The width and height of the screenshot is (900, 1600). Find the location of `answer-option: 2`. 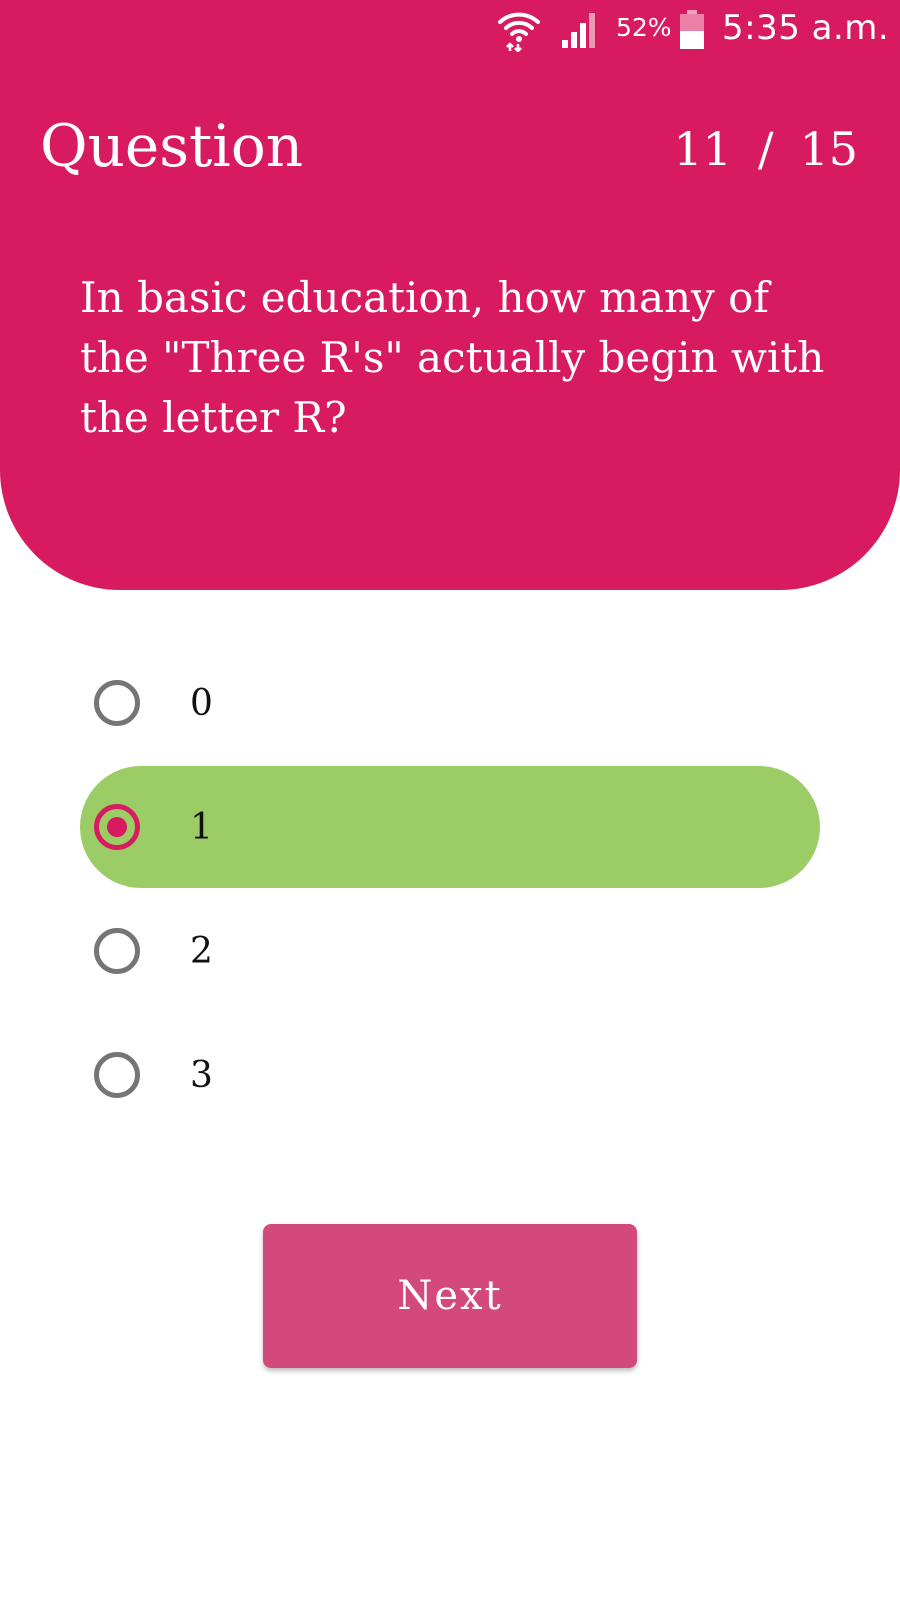

answer-option: 2 is located at coordinates (450, 951).